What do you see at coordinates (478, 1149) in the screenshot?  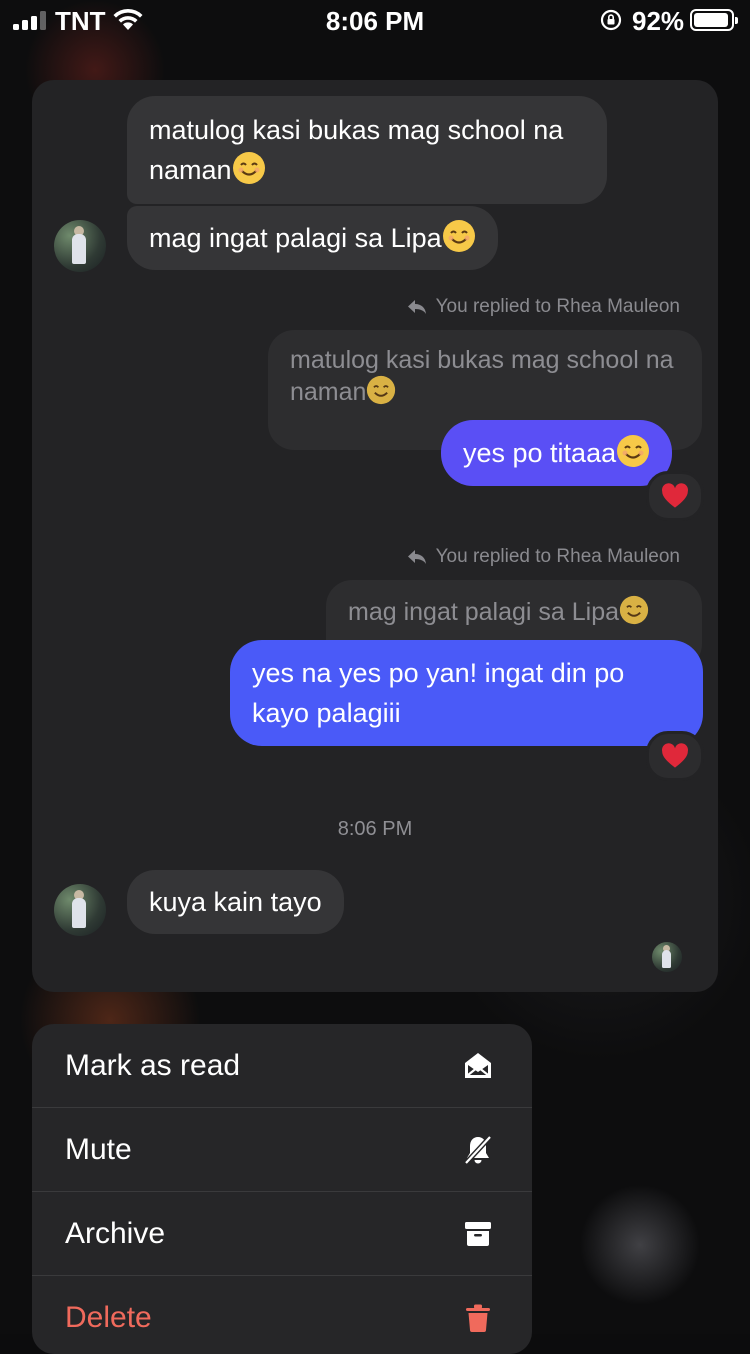 I see `bell-slash-icon` at bounding box center [478, 1149].